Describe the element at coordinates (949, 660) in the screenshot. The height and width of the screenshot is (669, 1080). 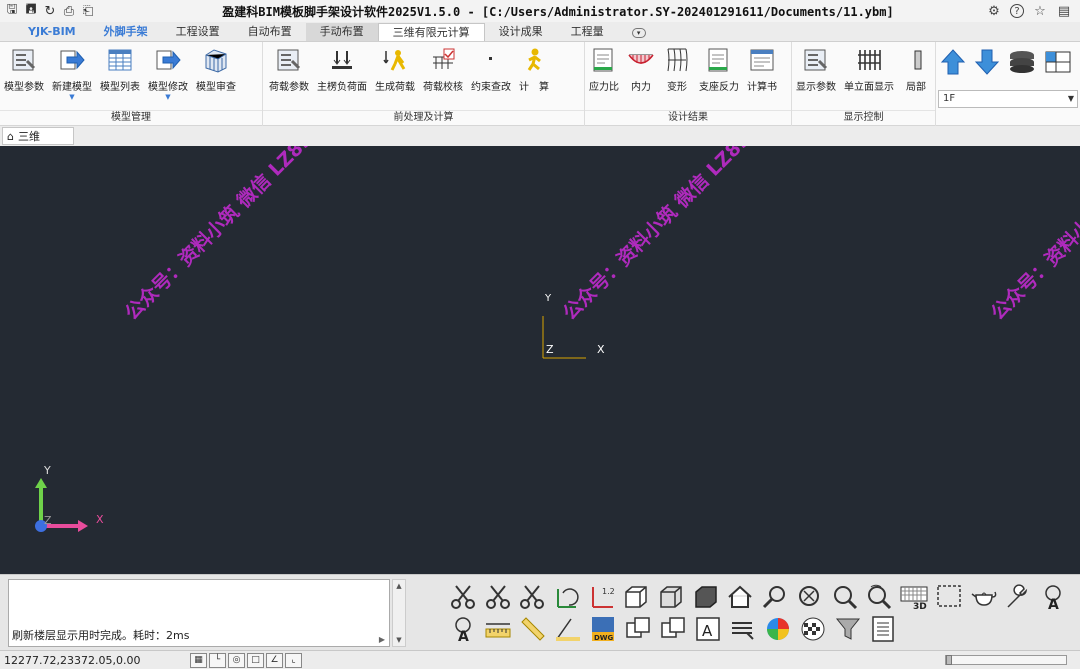
I see `slider-handle` at that location.